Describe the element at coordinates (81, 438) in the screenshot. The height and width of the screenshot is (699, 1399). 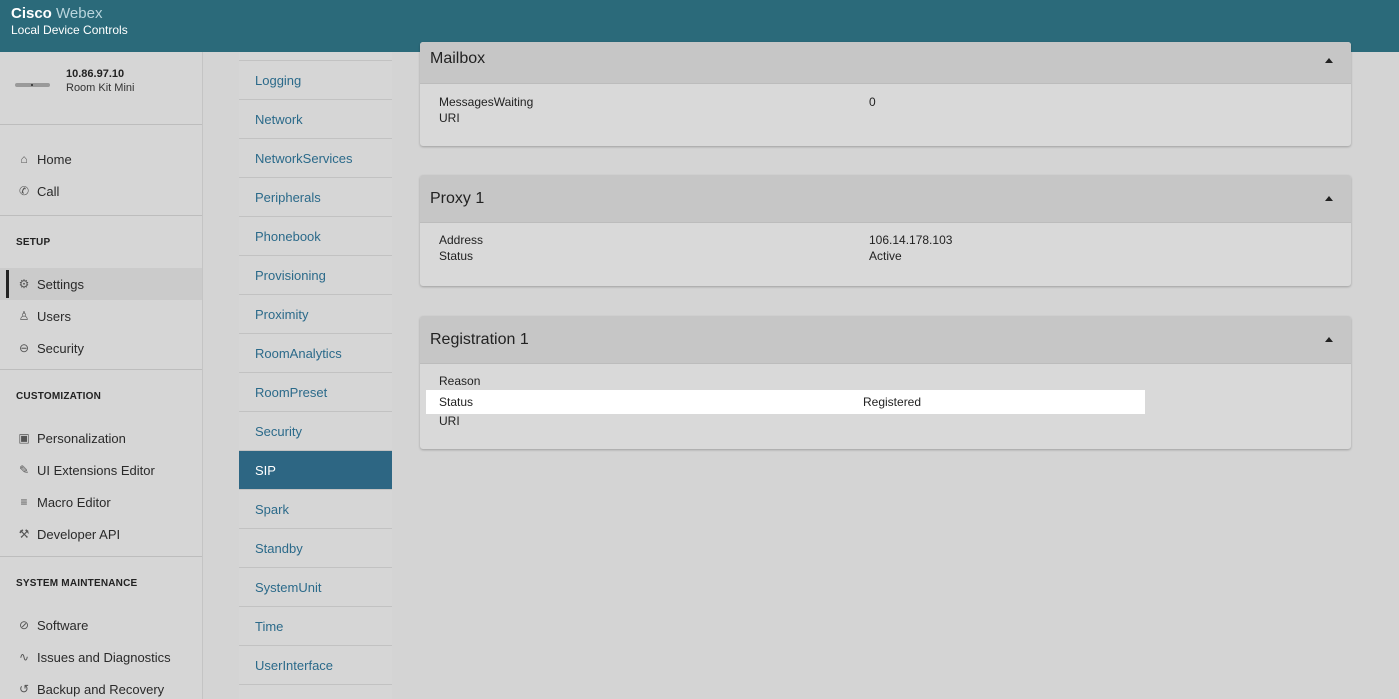
I see `sidebar-item-label: Personalization` at that location.